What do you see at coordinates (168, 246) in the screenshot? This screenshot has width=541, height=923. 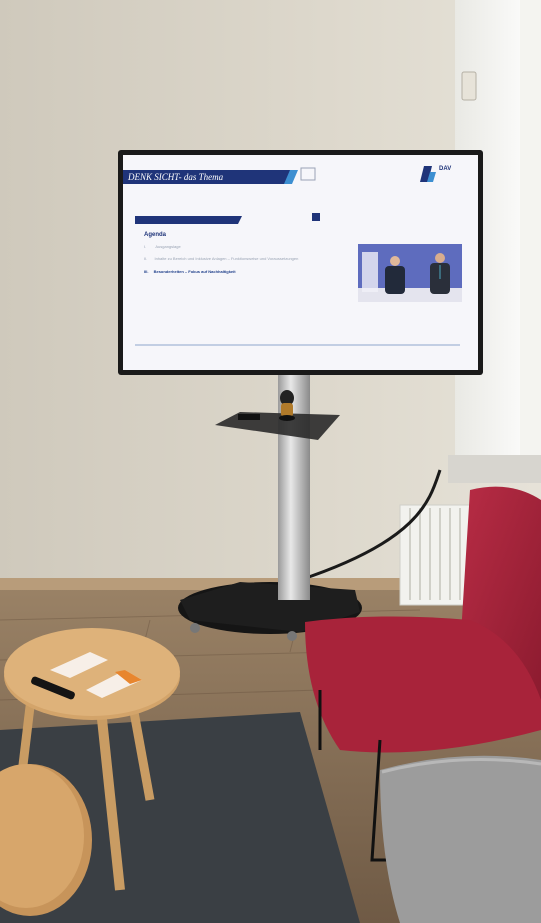 I see `agenda-item-text: Ausgangslage` at bounding box center [168, 246].